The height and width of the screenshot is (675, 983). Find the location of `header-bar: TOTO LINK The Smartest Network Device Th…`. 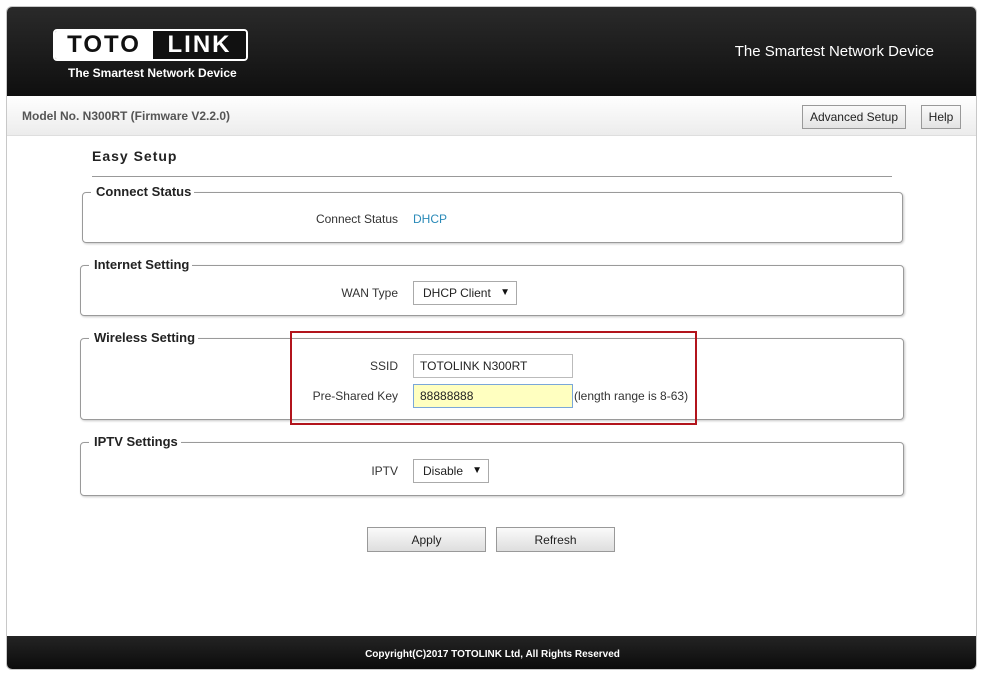

header-bar: TOTO LINK The Smartest Network Device Th… is located at coordinates (491, 51).